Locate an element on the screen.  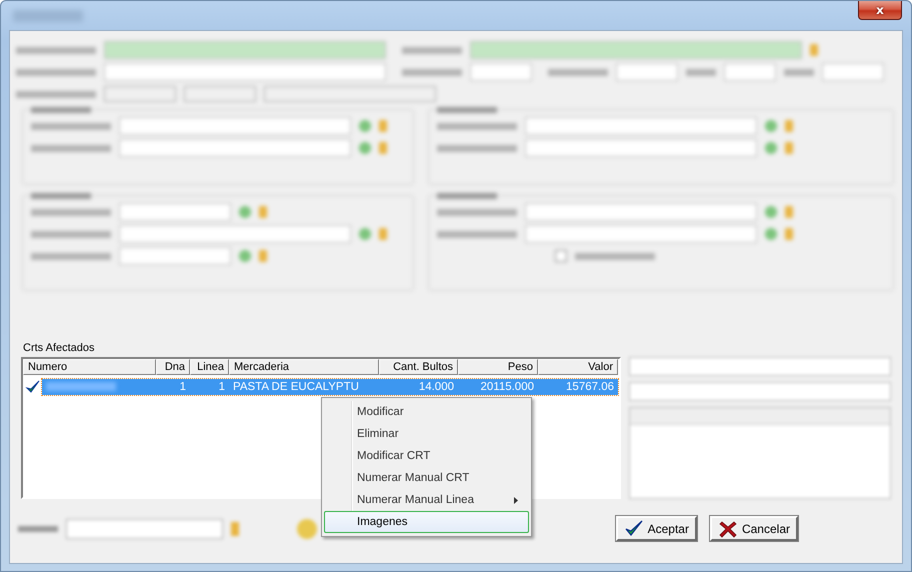
menu-item: Modificar is located at coordinates (426, 412).